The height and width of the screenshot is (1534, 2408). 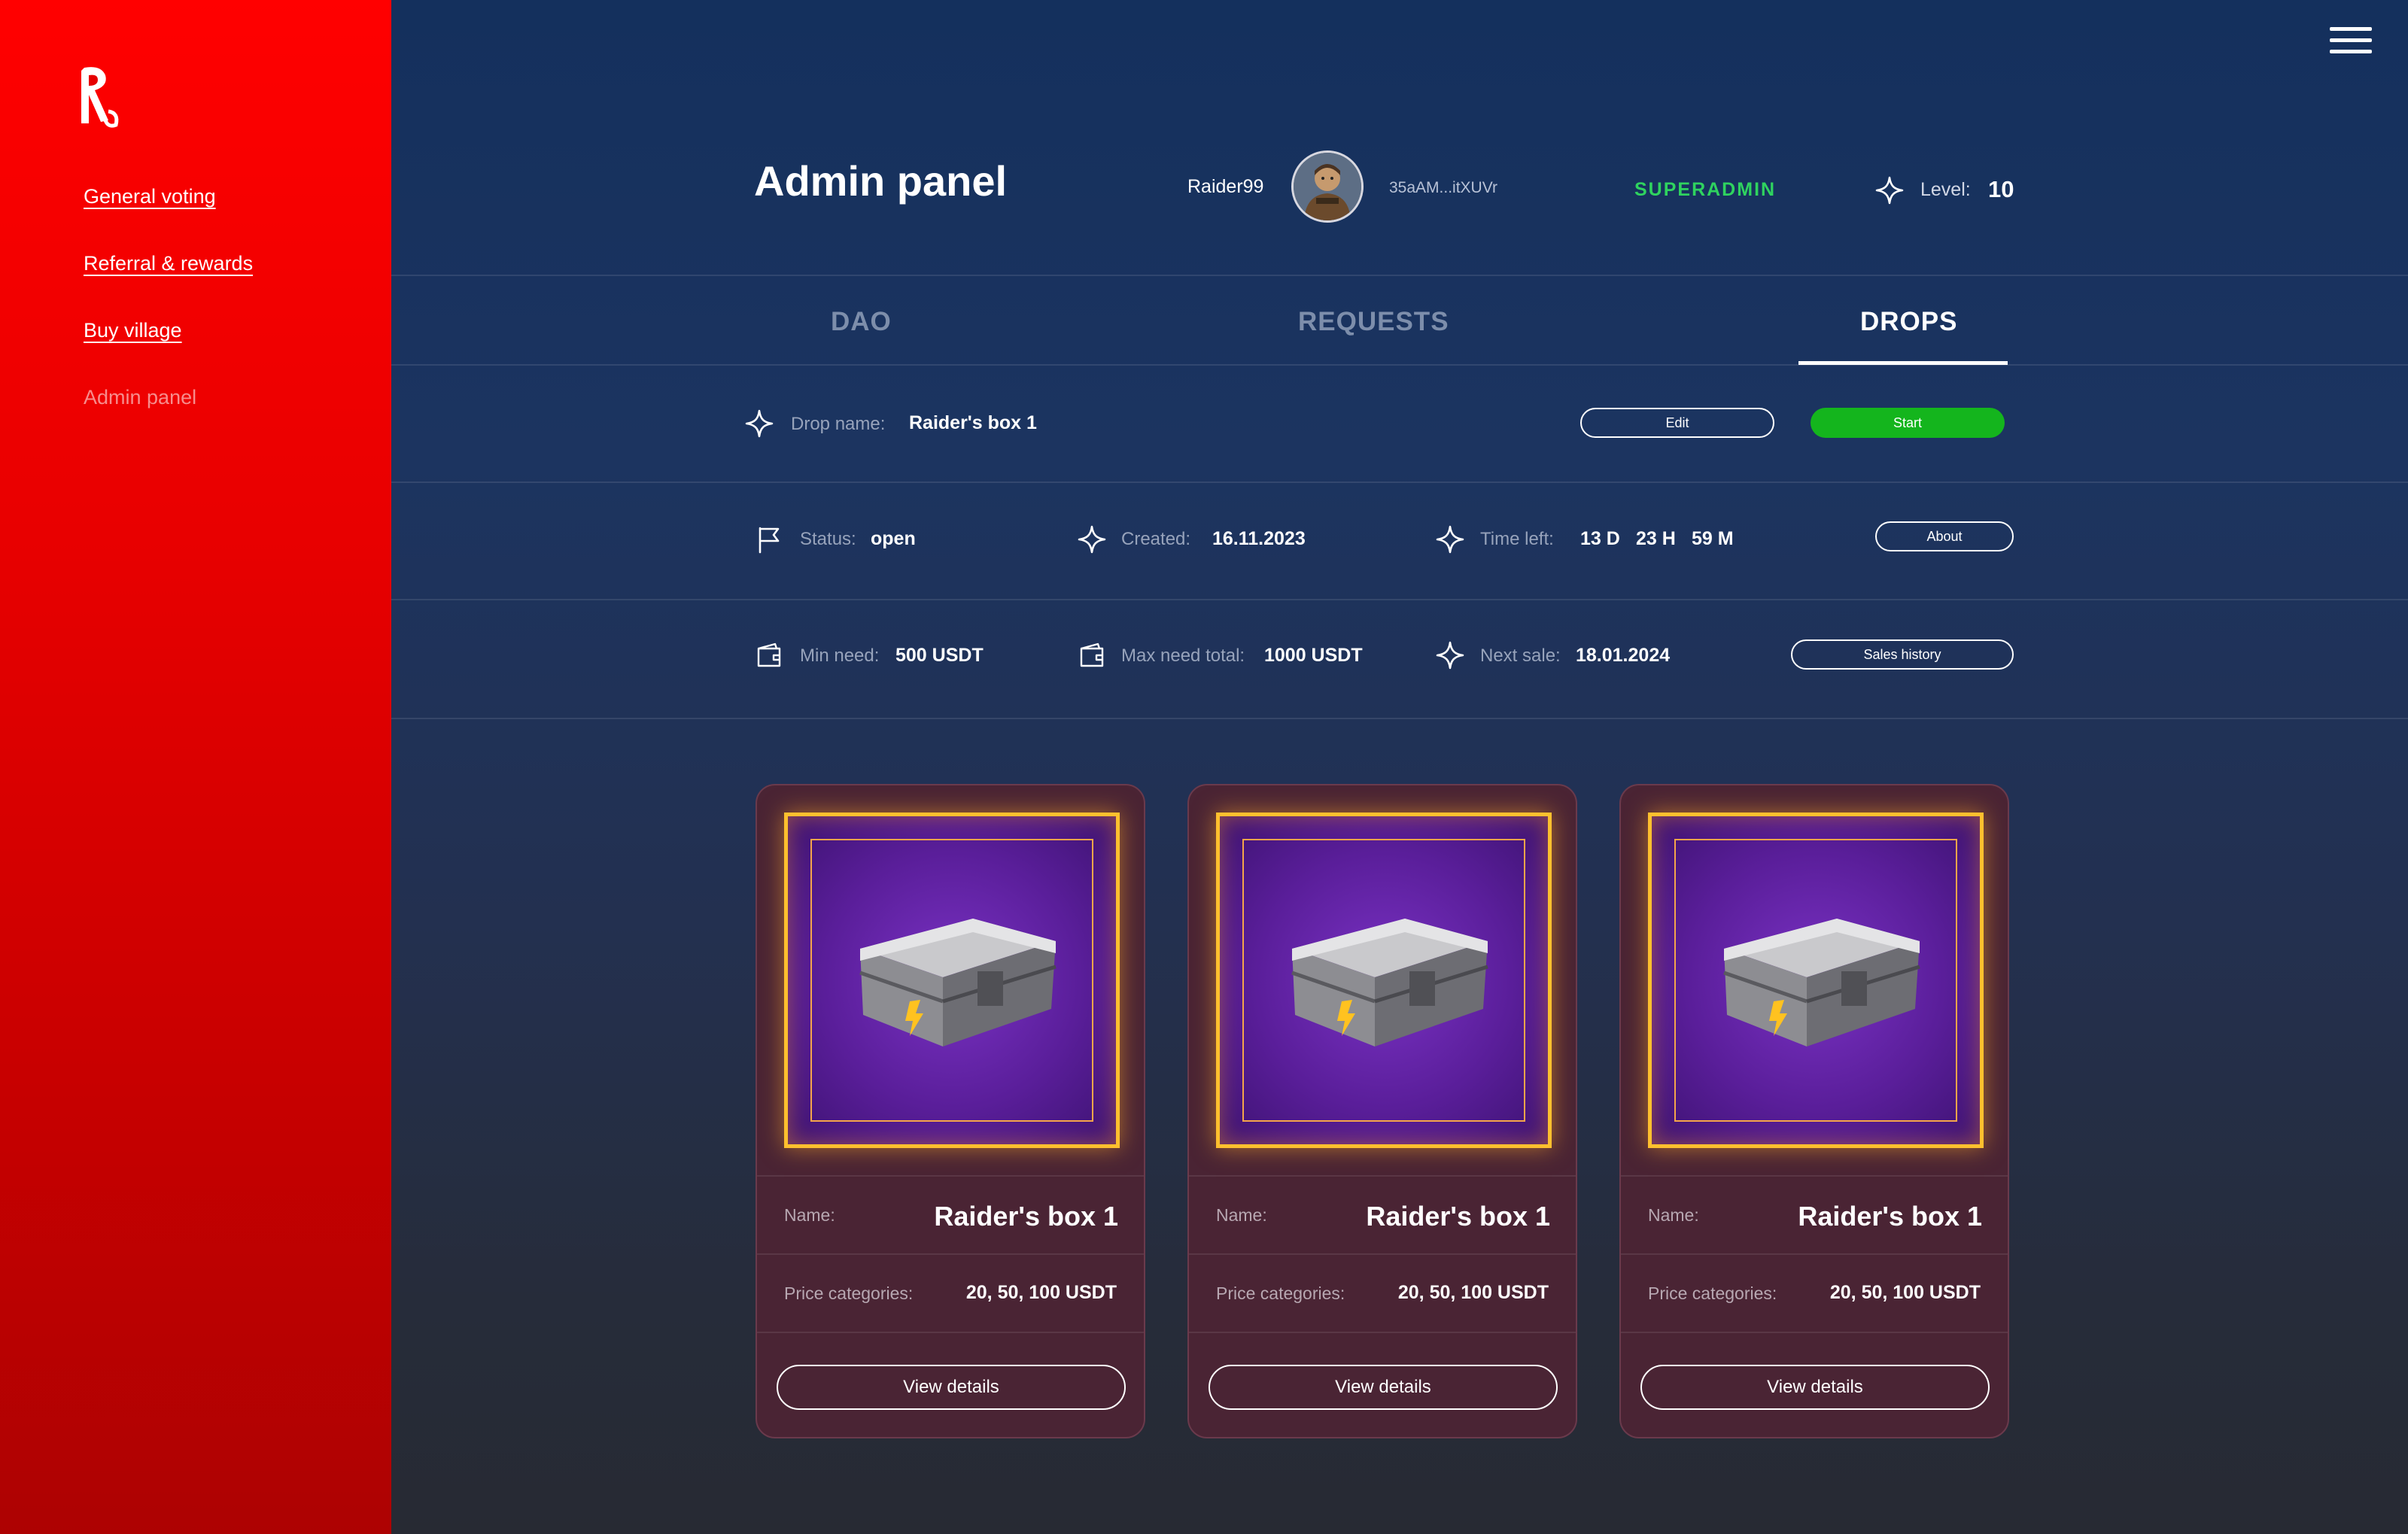 What do you see at coordinates (881, 181) in the screenshot?
I see `page-title: Admin panel` at bounding box center [881, 181].